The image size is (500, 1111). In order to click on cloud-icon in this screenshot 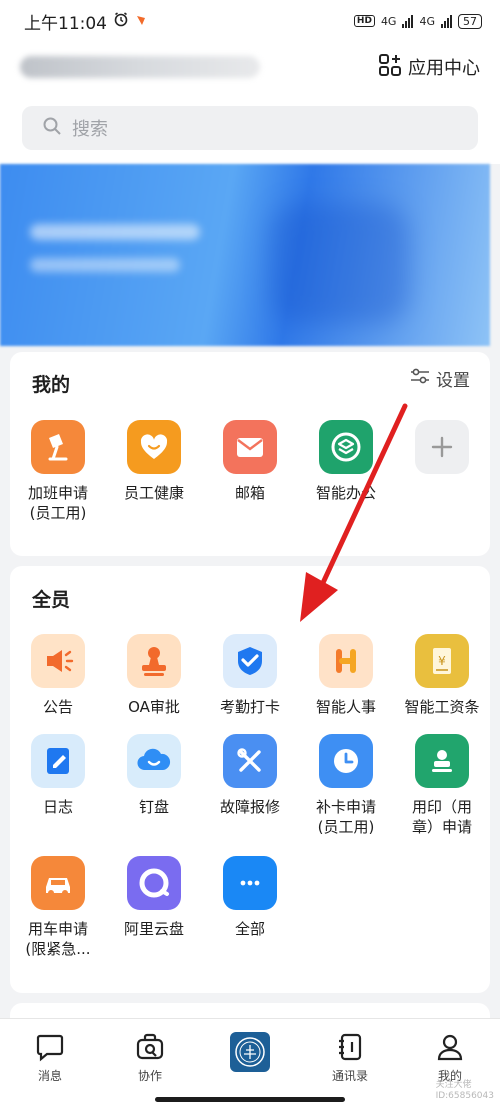, I will do `click(154, 761)`.